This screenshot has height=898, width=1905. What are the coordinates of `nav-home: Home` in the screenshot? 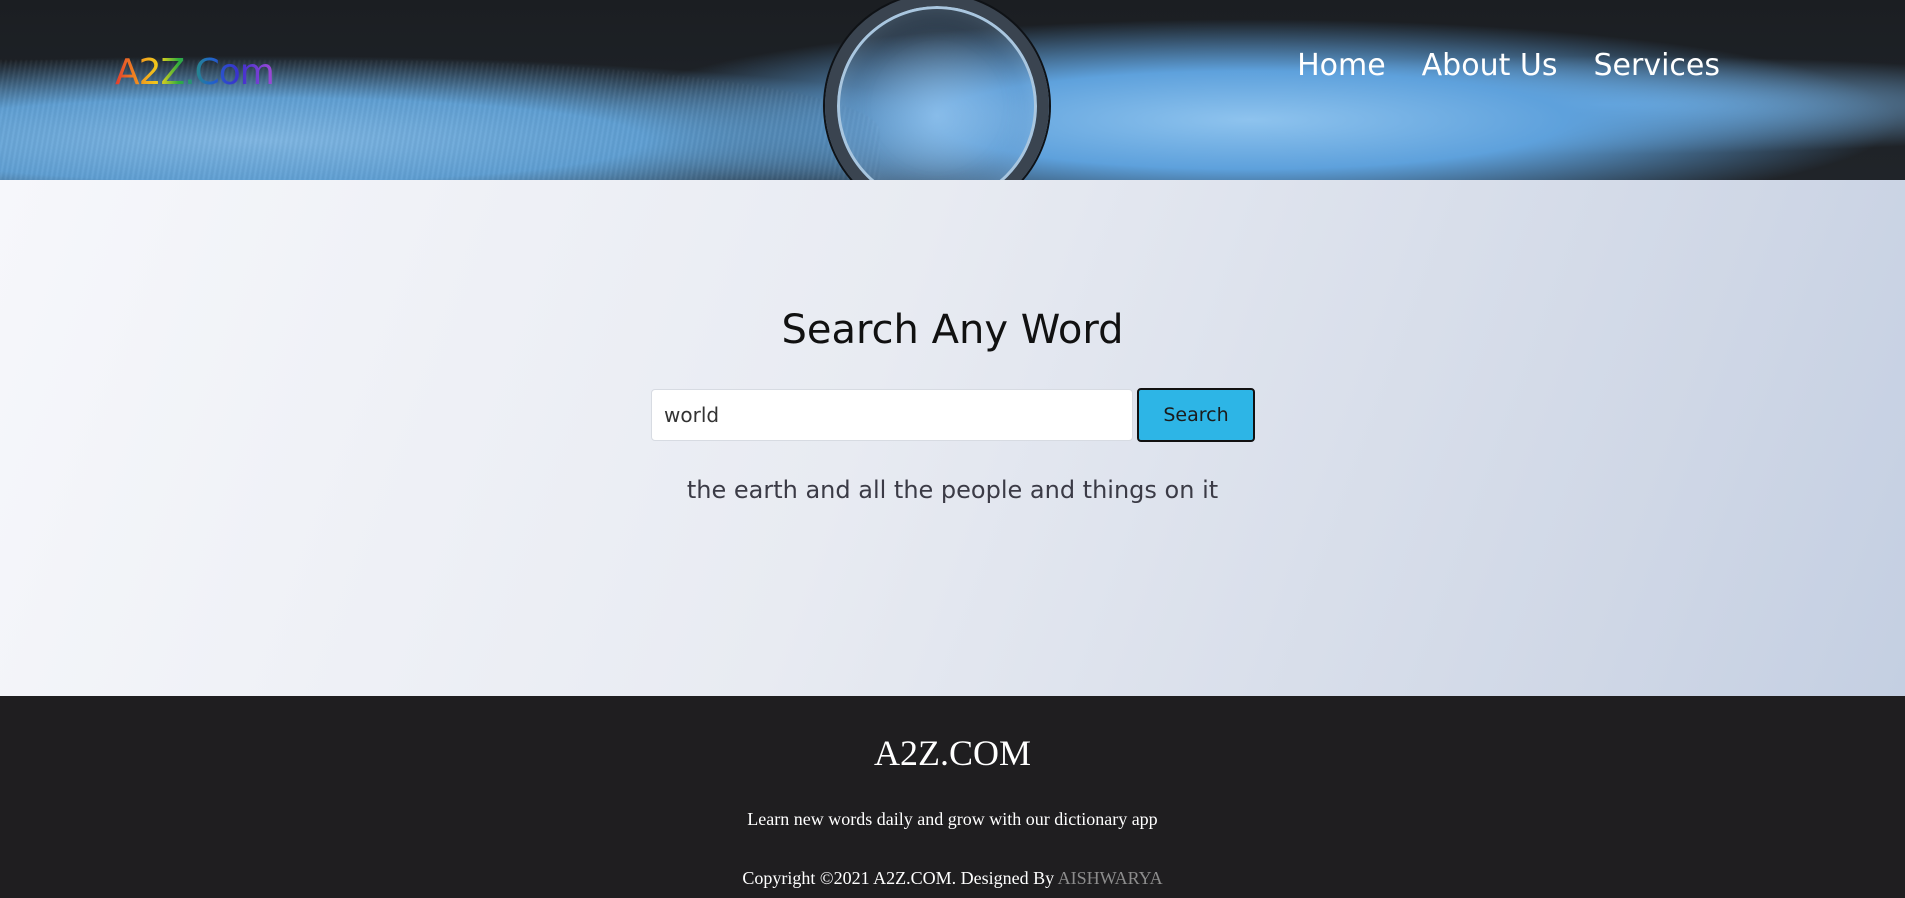 It's located at (1341, 65).